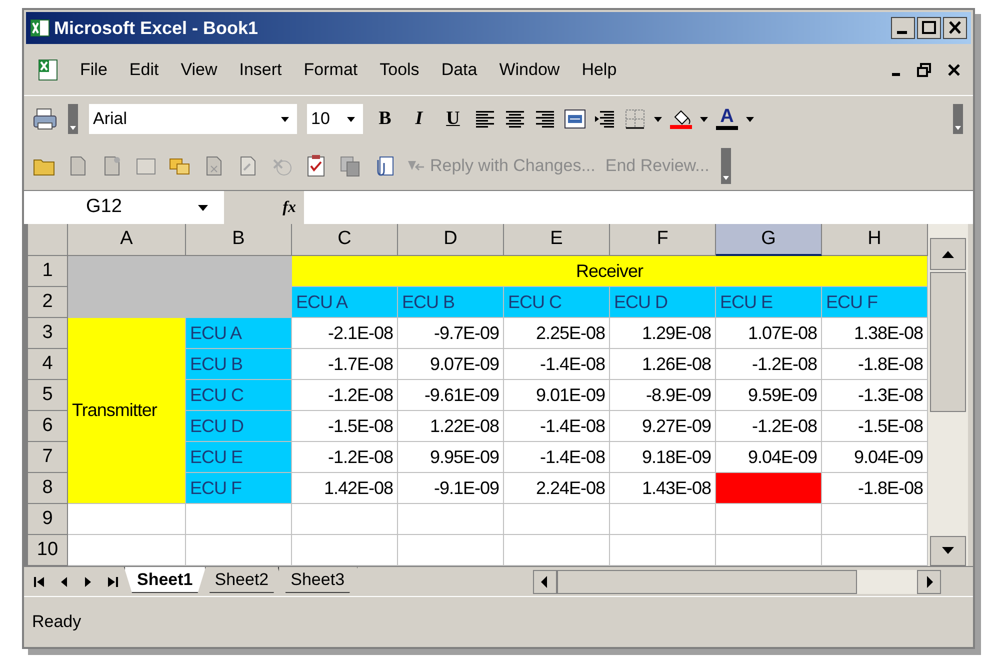  What do you see at coordinates (385, 119) in the screenshot?
I see `bold-button: B` at bounding box center [385, 119].